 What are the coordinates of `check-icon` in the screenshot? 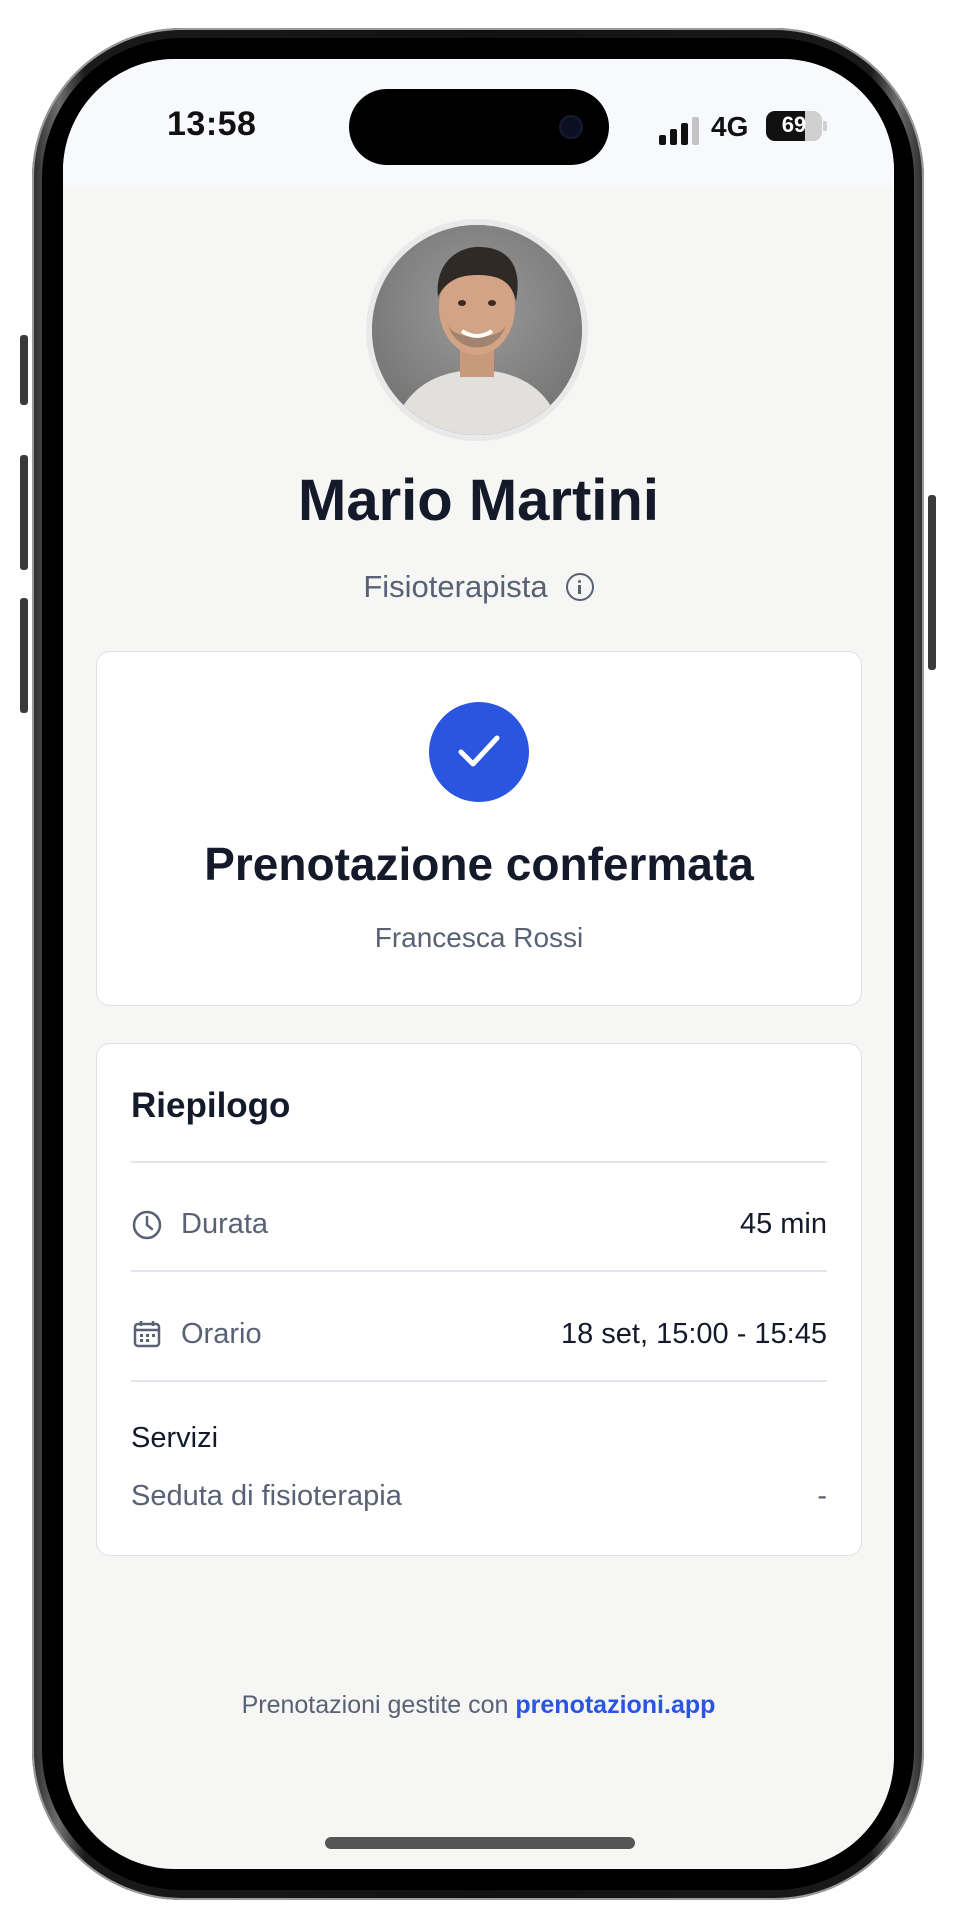 It's located at (479, 752).